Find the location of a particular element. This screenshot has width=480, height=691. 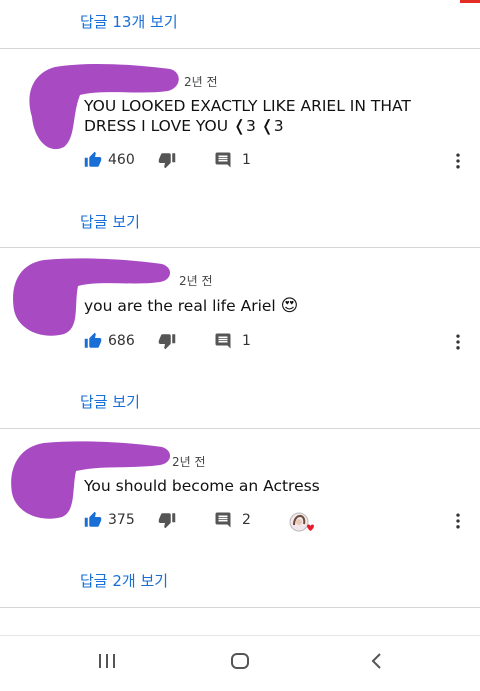

like-count: 375 is located at coordinates (121, 520).